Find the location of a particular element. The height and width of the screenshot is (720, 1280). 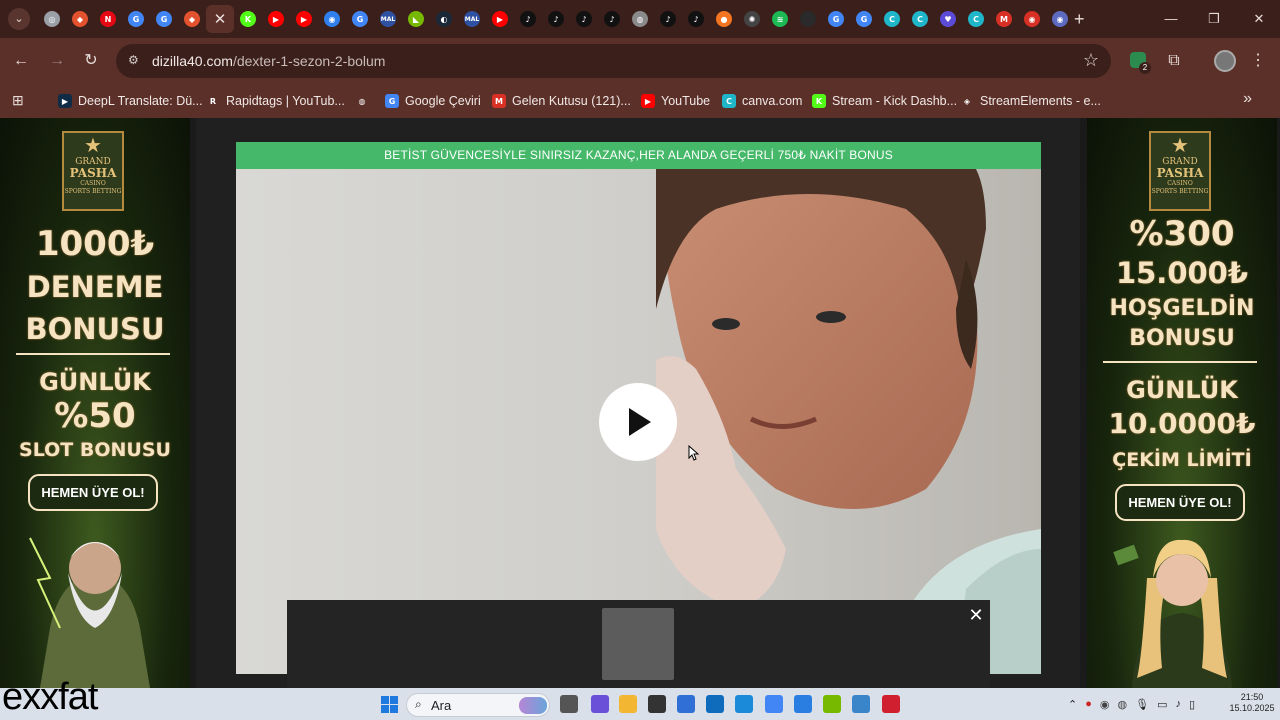

network-icon: ▭ is located at coordinates (1162, 704).